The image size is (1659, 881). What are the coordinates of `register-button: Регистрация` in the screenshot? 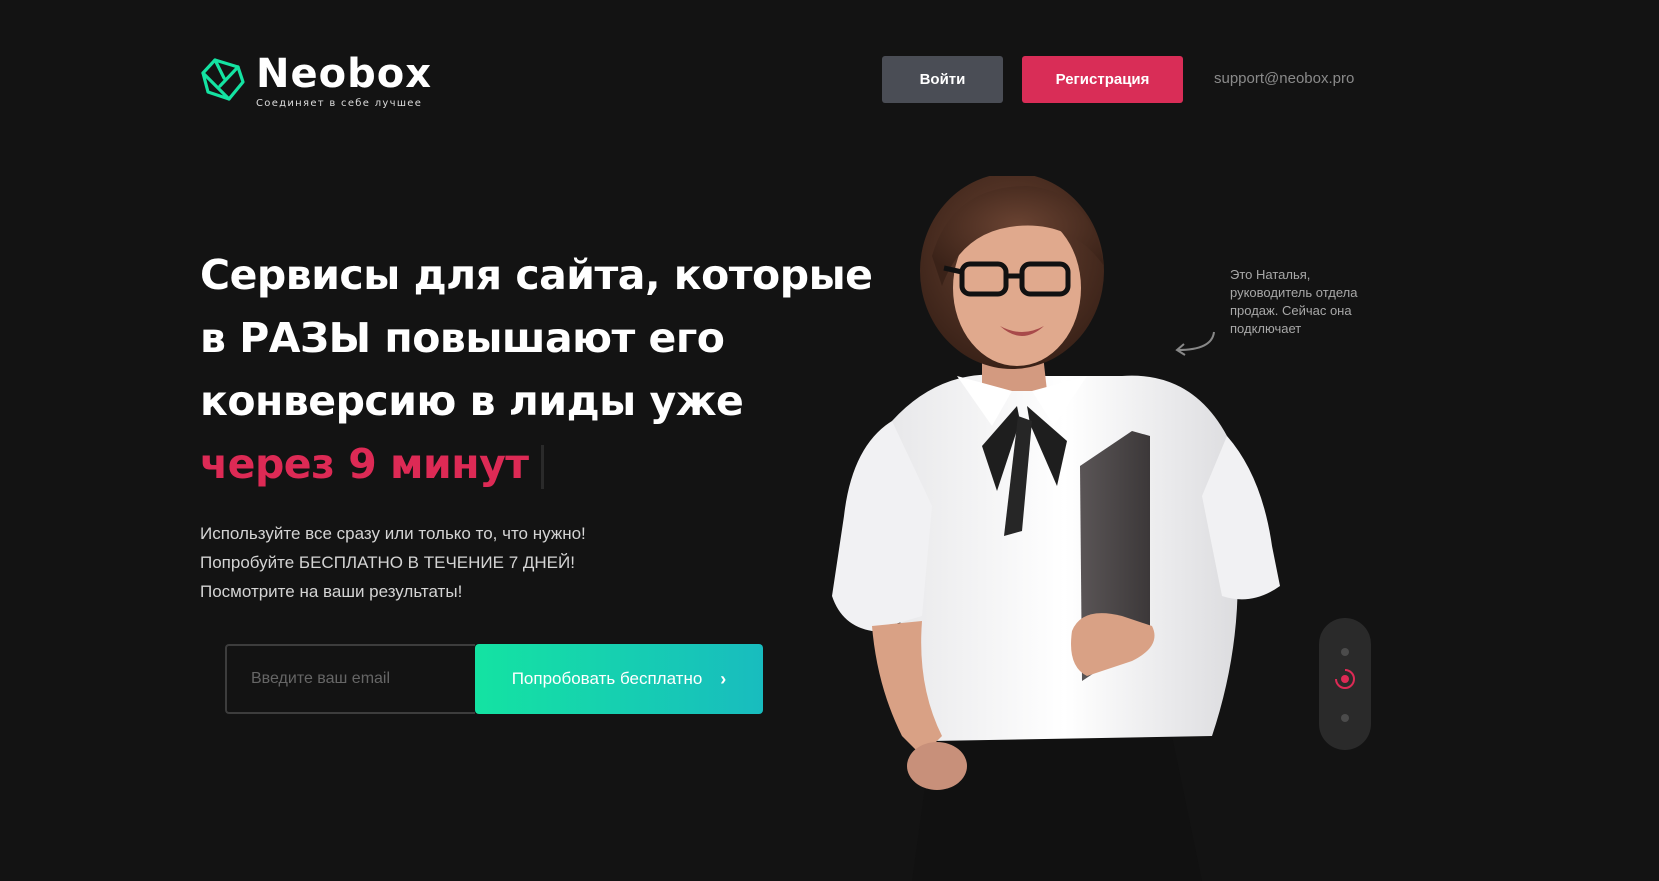 It's located at (1102, 79).